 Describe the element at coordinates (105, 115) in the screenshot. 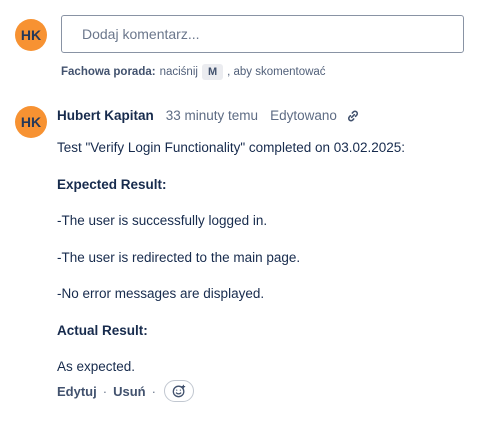

I see `comment-author: Hubert Kapitan` at that location.